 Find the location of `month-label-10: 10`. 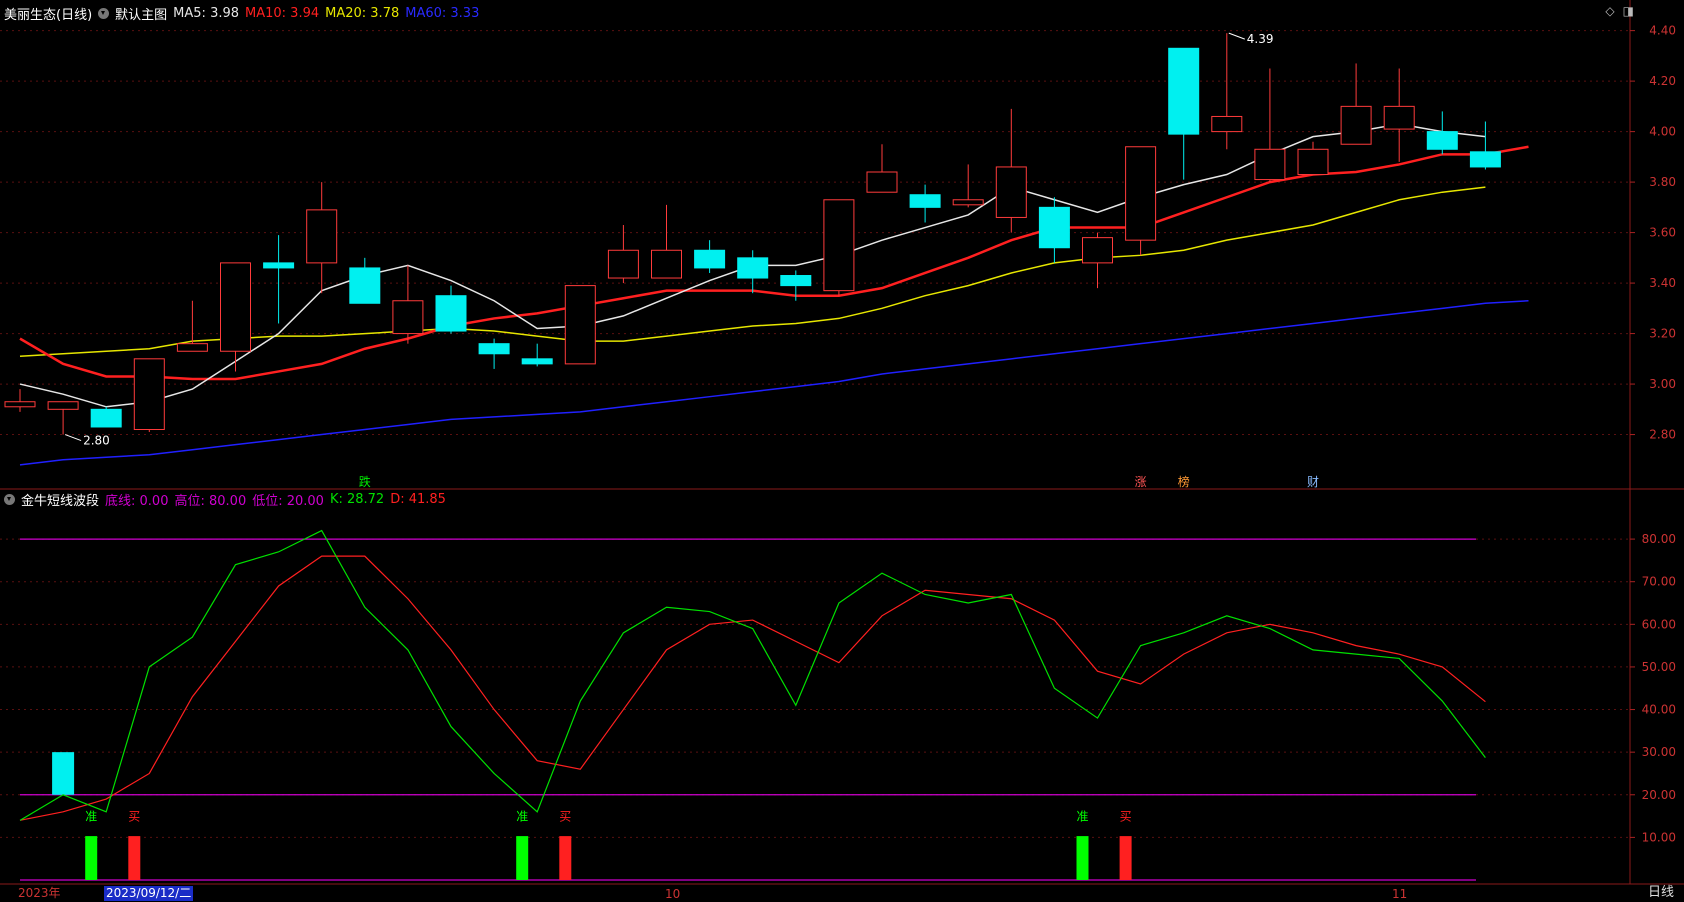

month-label-10: 10 is located at coordinates (673, 894).